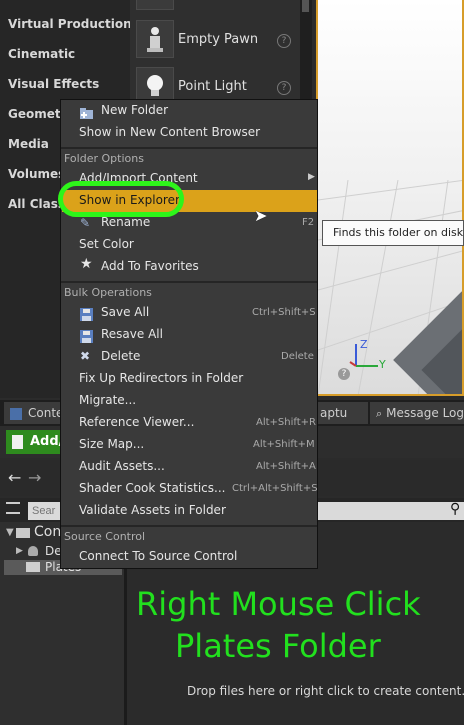 The height and width of the screenshot is (725, 464). What do you see at coordinates (364, 344) in the screenshot?
I see `axis-z-label: Z` at bounding box center [364, 344].